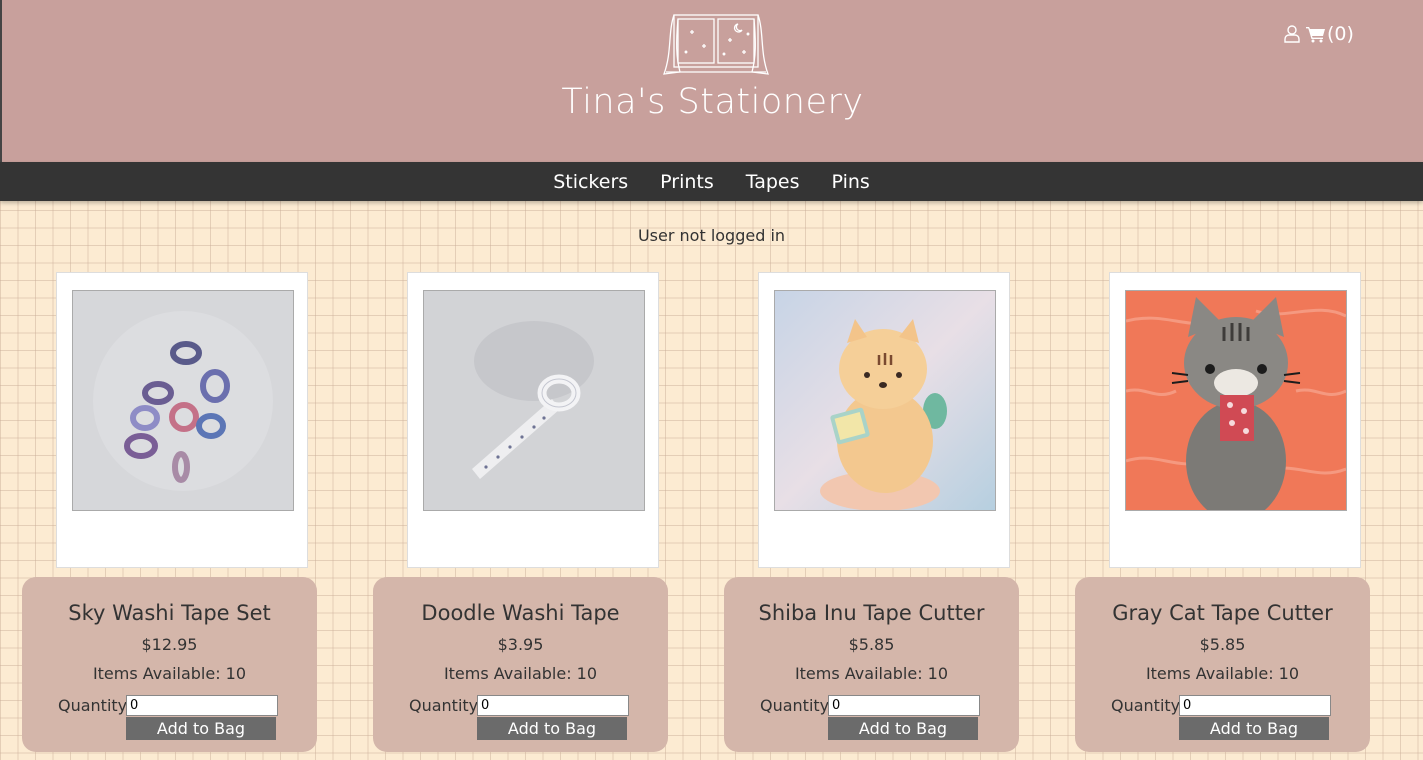  I want to click on main-nav: Stickers Prints Tapes Pins, so click(711, 181).